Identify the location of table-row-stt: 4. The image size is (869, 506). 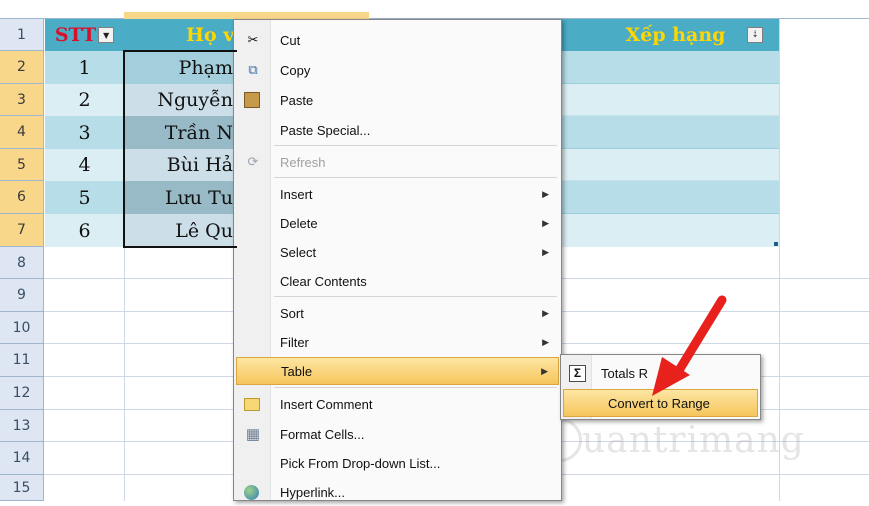
(84, 165).